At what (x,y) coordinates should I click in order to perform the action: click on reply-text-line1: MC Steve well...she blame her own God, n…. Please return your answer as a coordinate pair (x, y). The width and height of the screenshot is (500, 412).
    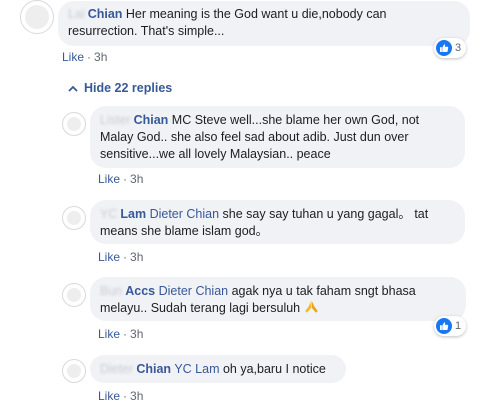
    Looking at the image, I should click on (295, 120).